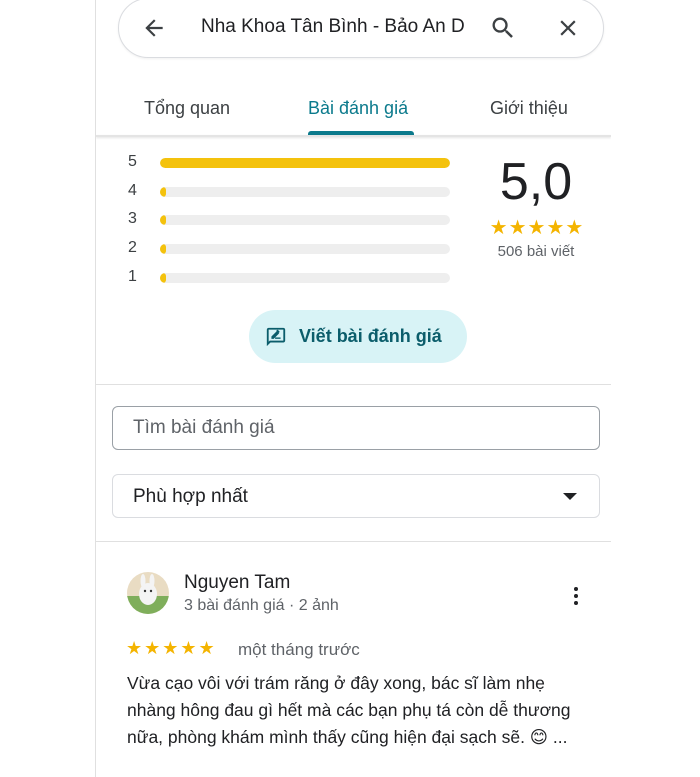 Image resolution: width=700 pixels, height=777 pixels. I want to click on avatar, so click(148, 593).